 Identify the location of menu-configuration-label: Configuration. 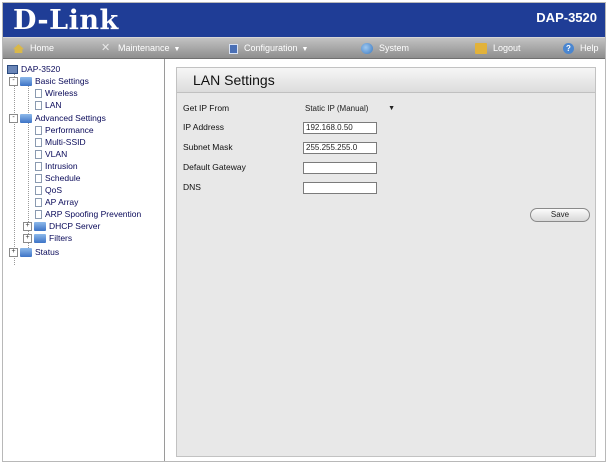
(271, 48).